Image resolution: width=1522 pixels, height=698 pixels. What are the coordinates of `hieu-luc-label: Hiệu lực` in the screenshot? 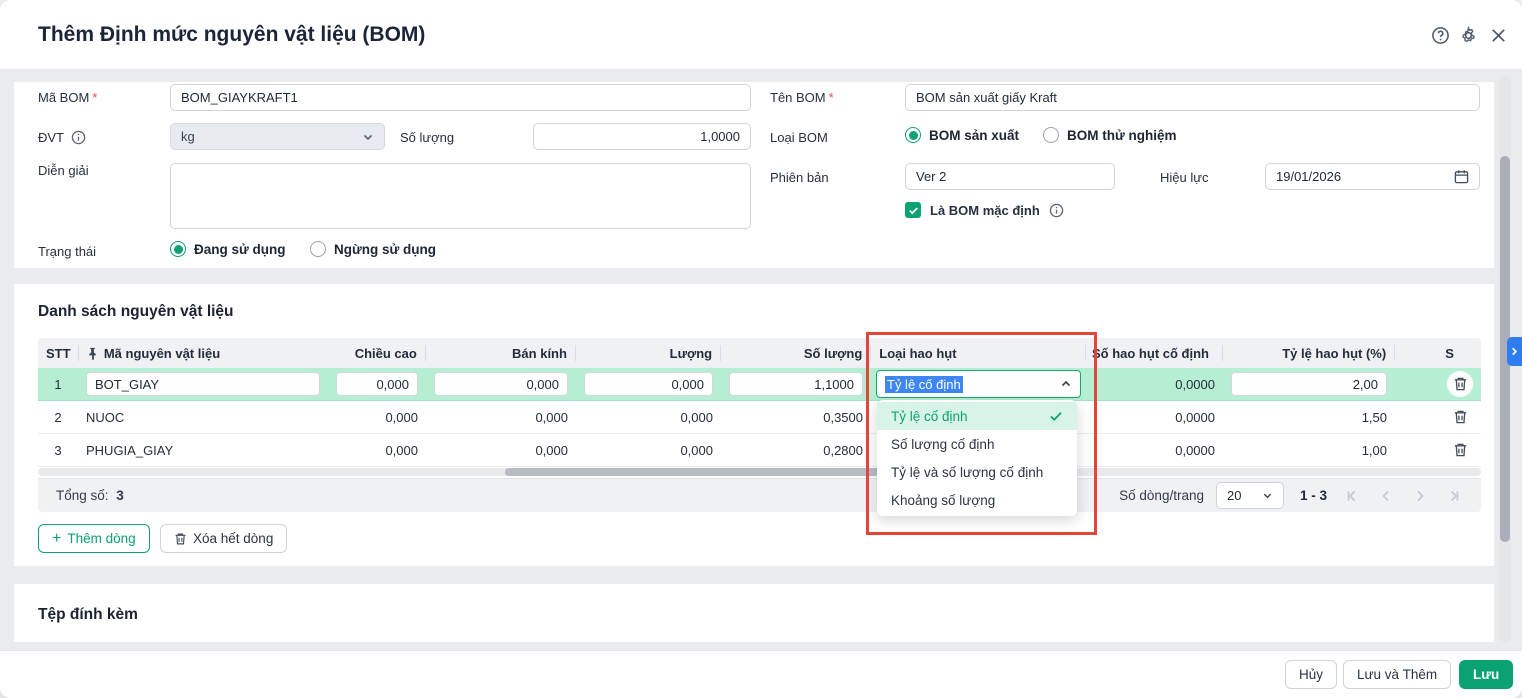 It's located at (1184, 177).